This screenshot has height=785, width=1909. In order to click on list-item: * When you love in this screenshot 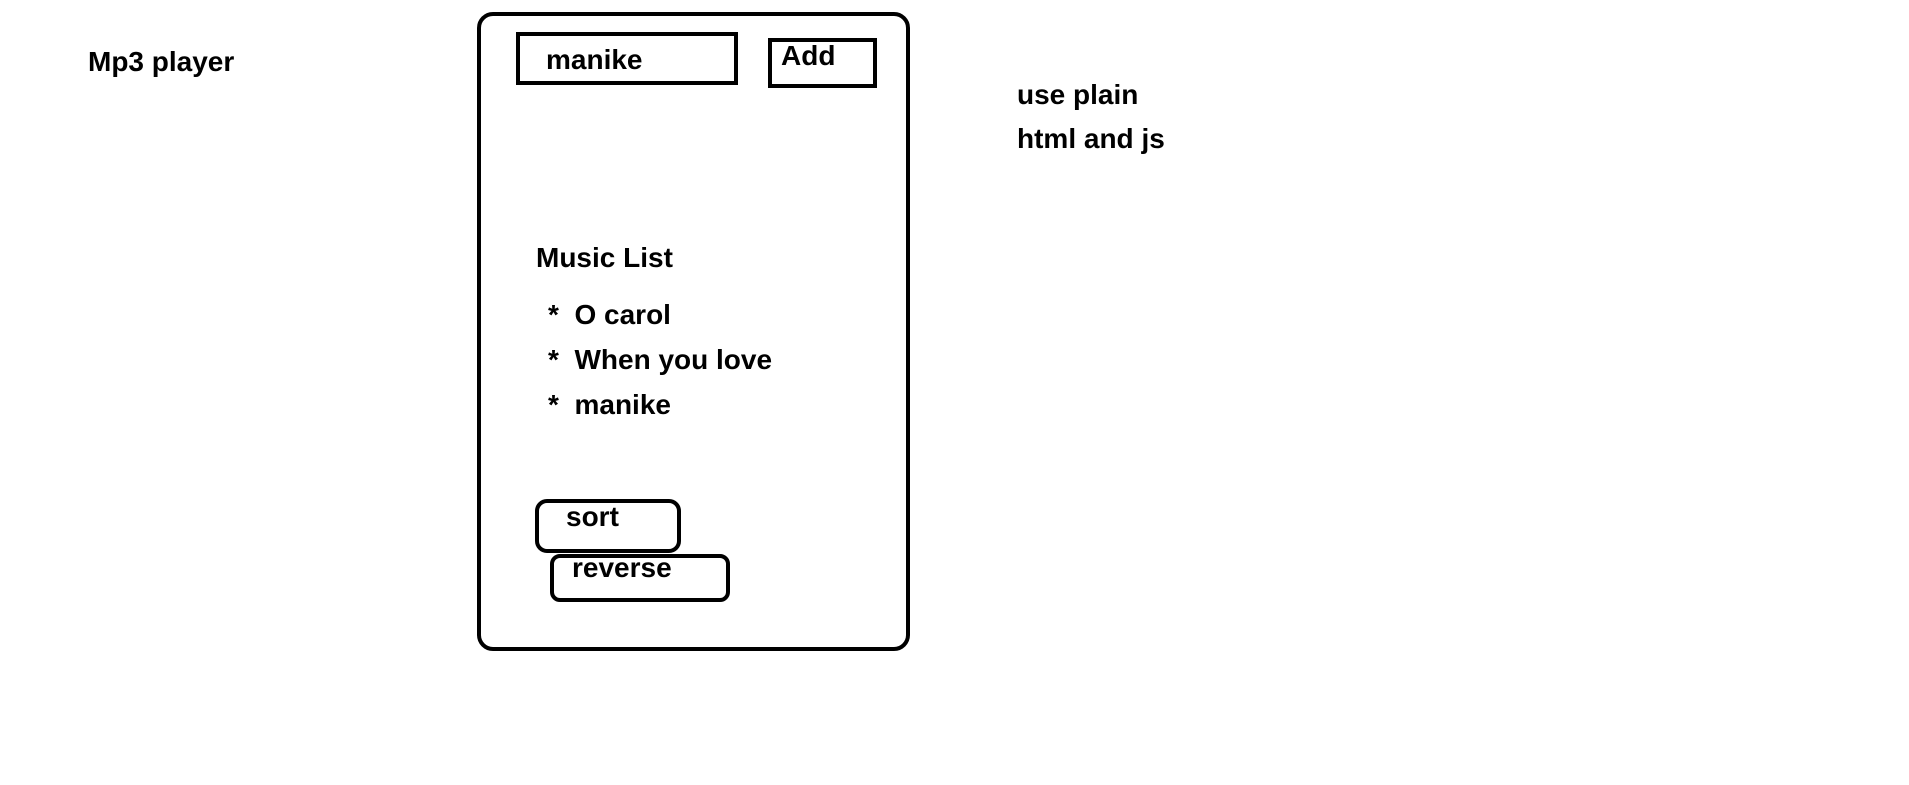, I will do `click(660, 360)`.